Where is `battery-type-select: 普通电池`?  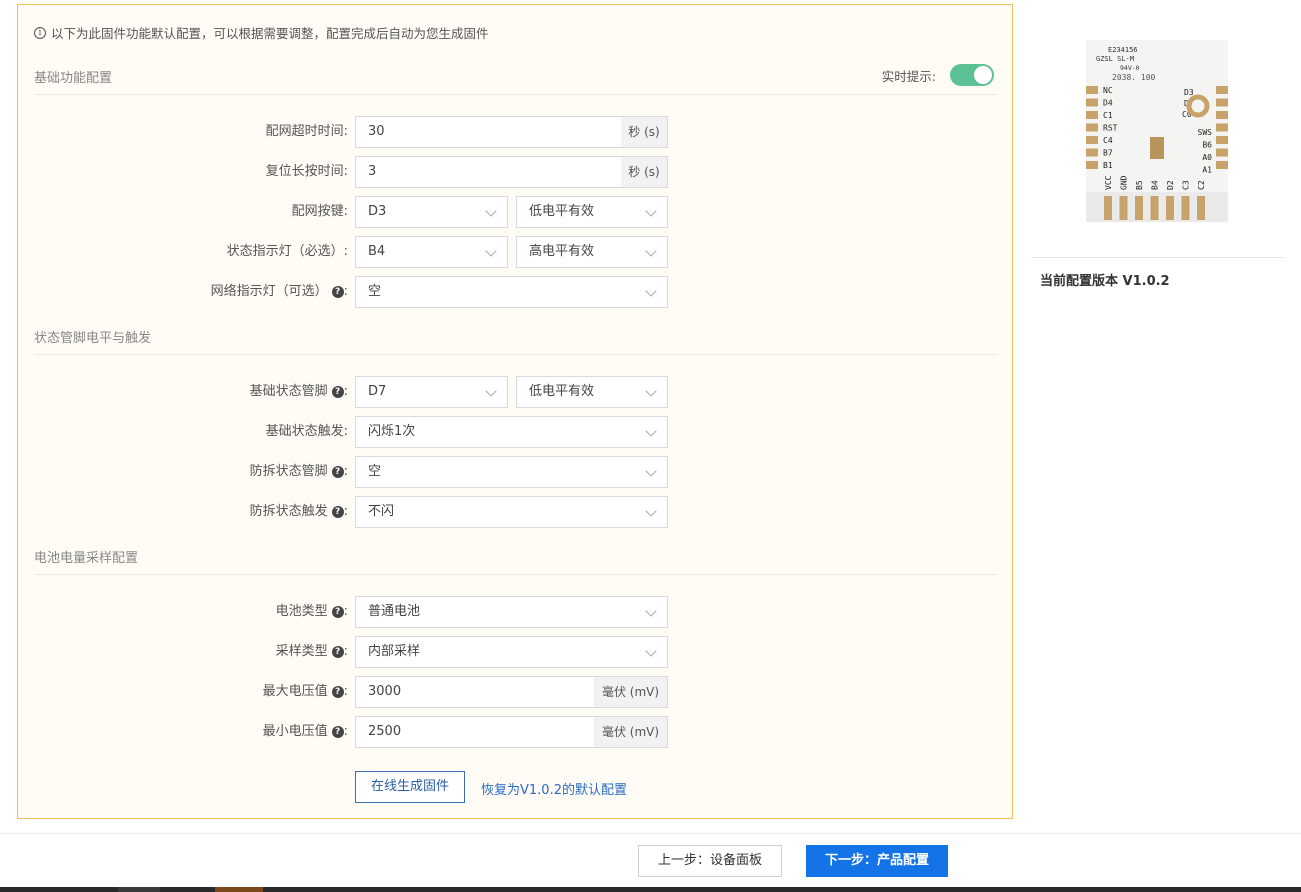
battery-type-select: 普通电池 is located at coordinates (511, 612).